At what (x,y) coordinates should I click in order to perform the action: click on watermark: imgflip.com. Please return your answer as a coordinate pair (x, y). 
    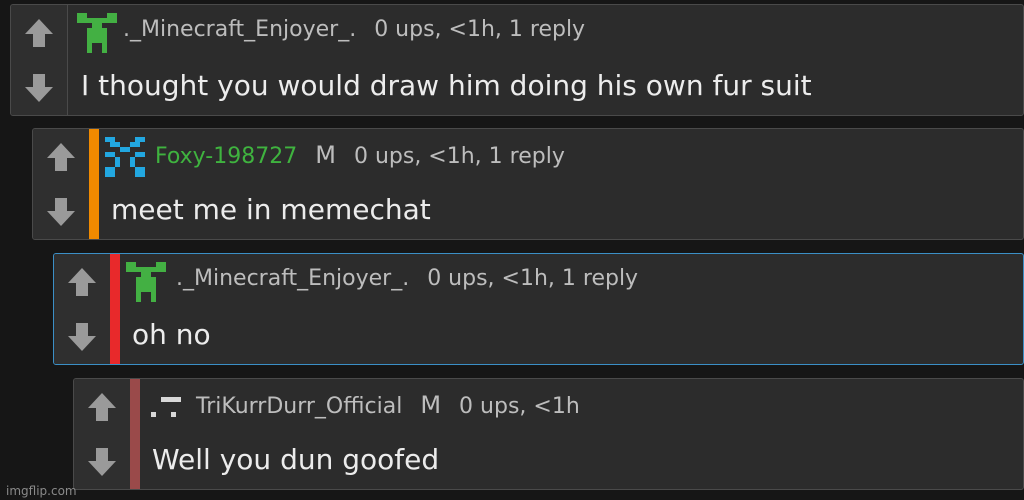
    Looking at the image, I should click on (41, 491).